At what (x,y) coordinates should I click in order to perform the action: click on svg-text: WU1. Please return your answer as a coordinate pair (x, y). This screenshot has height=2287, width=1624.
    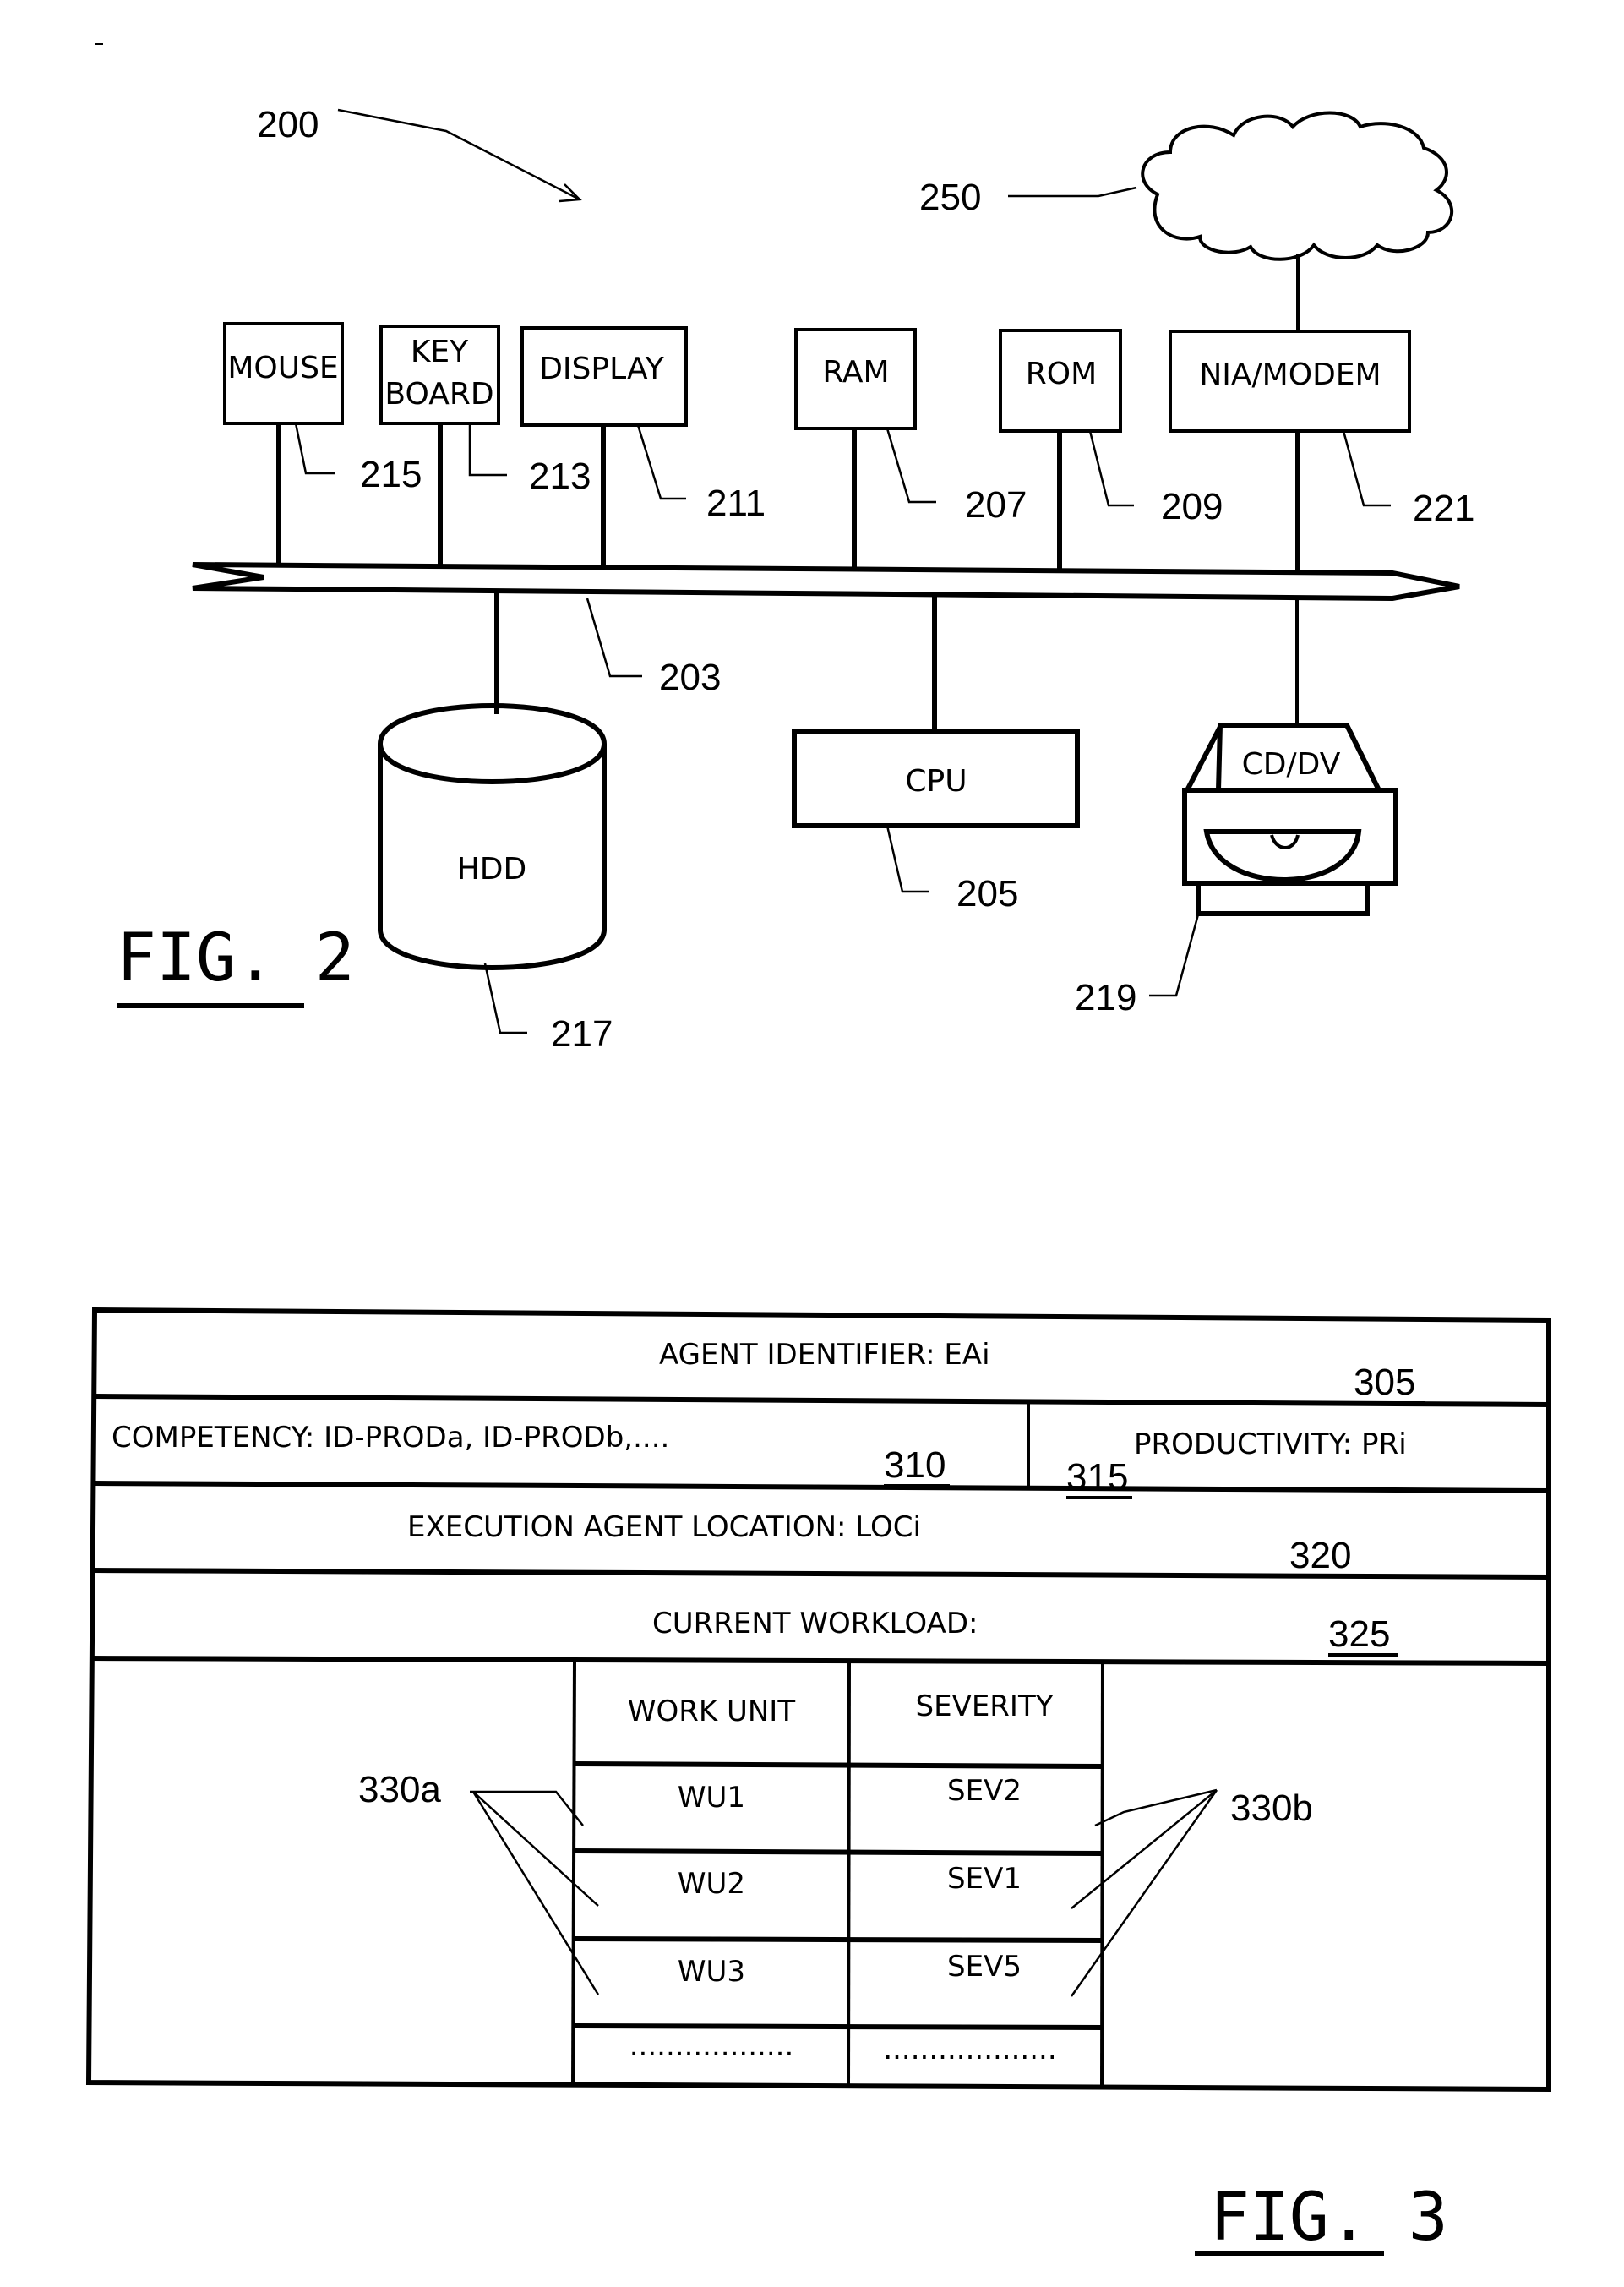
    Looking at the image, I should click on (711, 1798).